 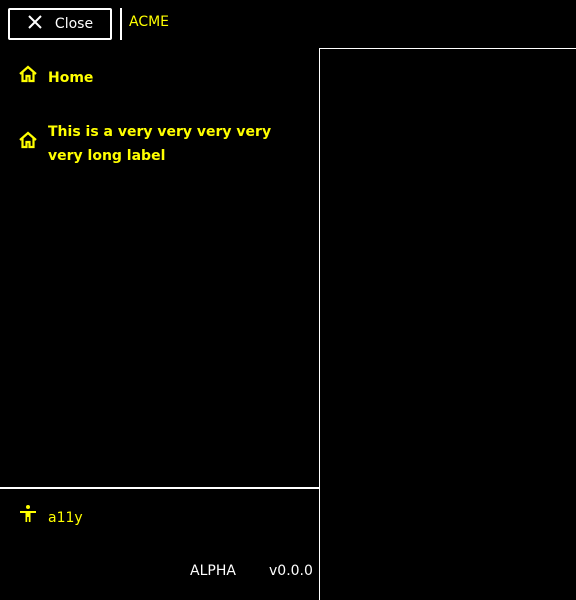 I want to click on sidebar-item-home: Home, so click(x=55, y=78).